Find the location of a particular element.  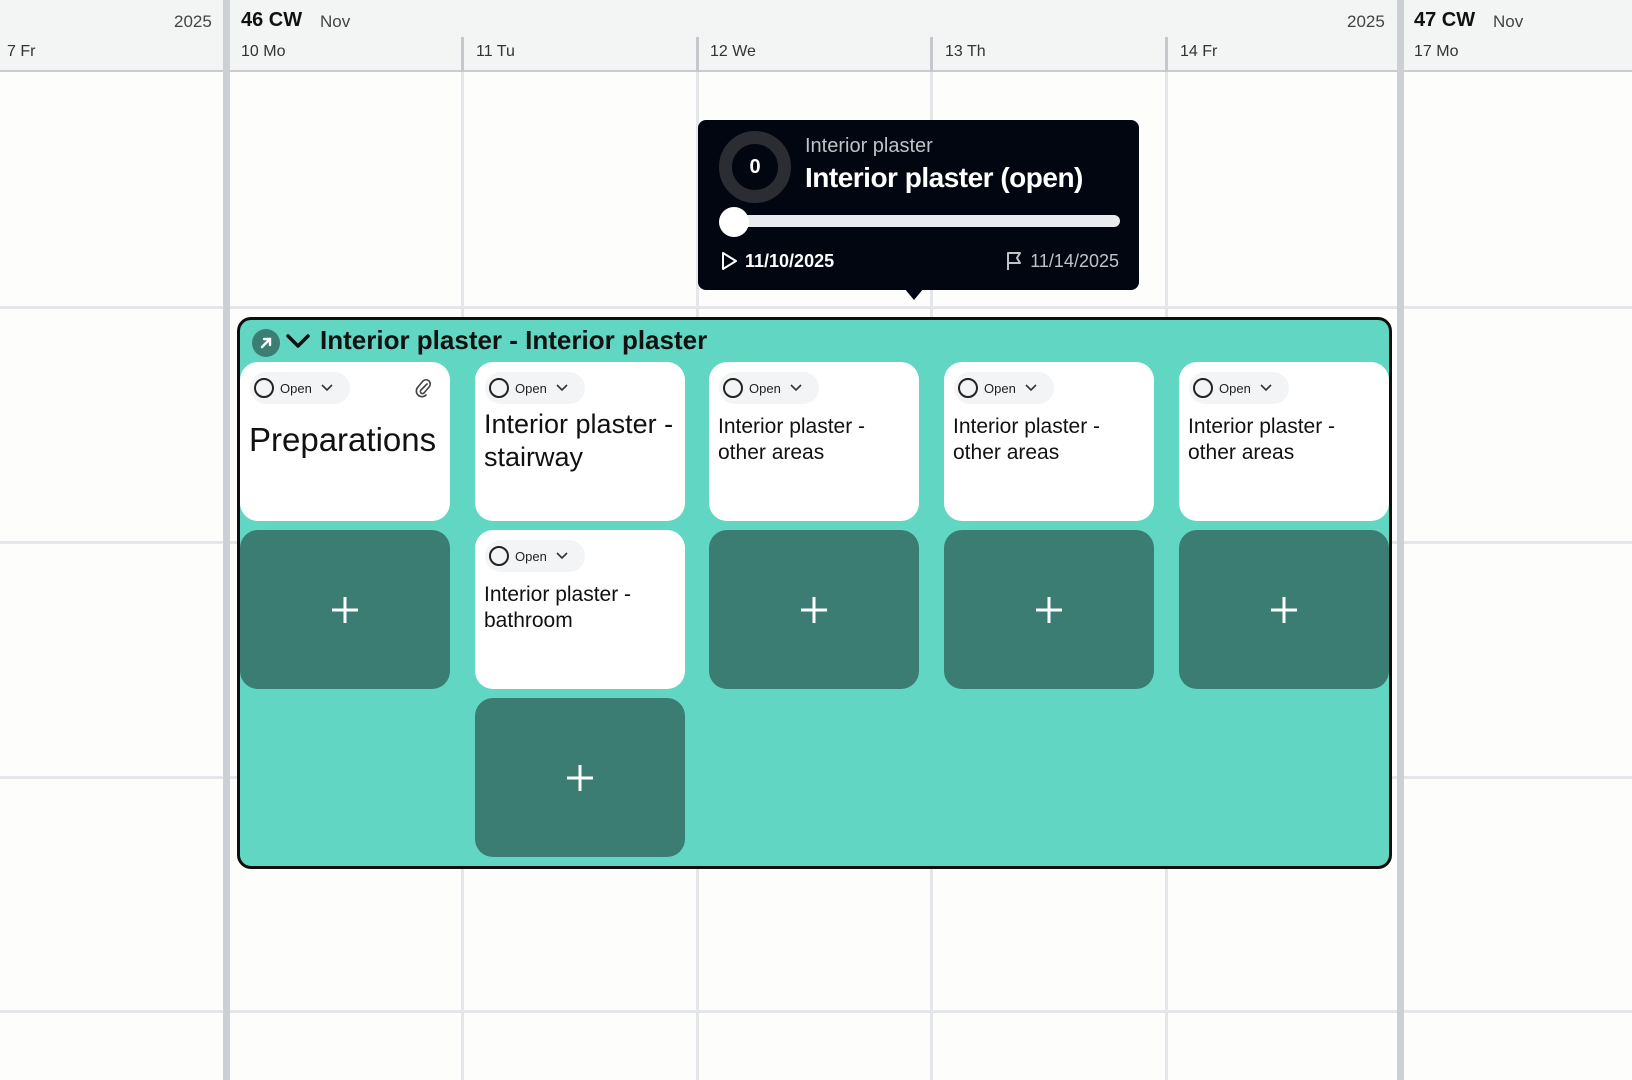

tooltip-subtitle: Interior plaster is located at coordinates (869, 146).